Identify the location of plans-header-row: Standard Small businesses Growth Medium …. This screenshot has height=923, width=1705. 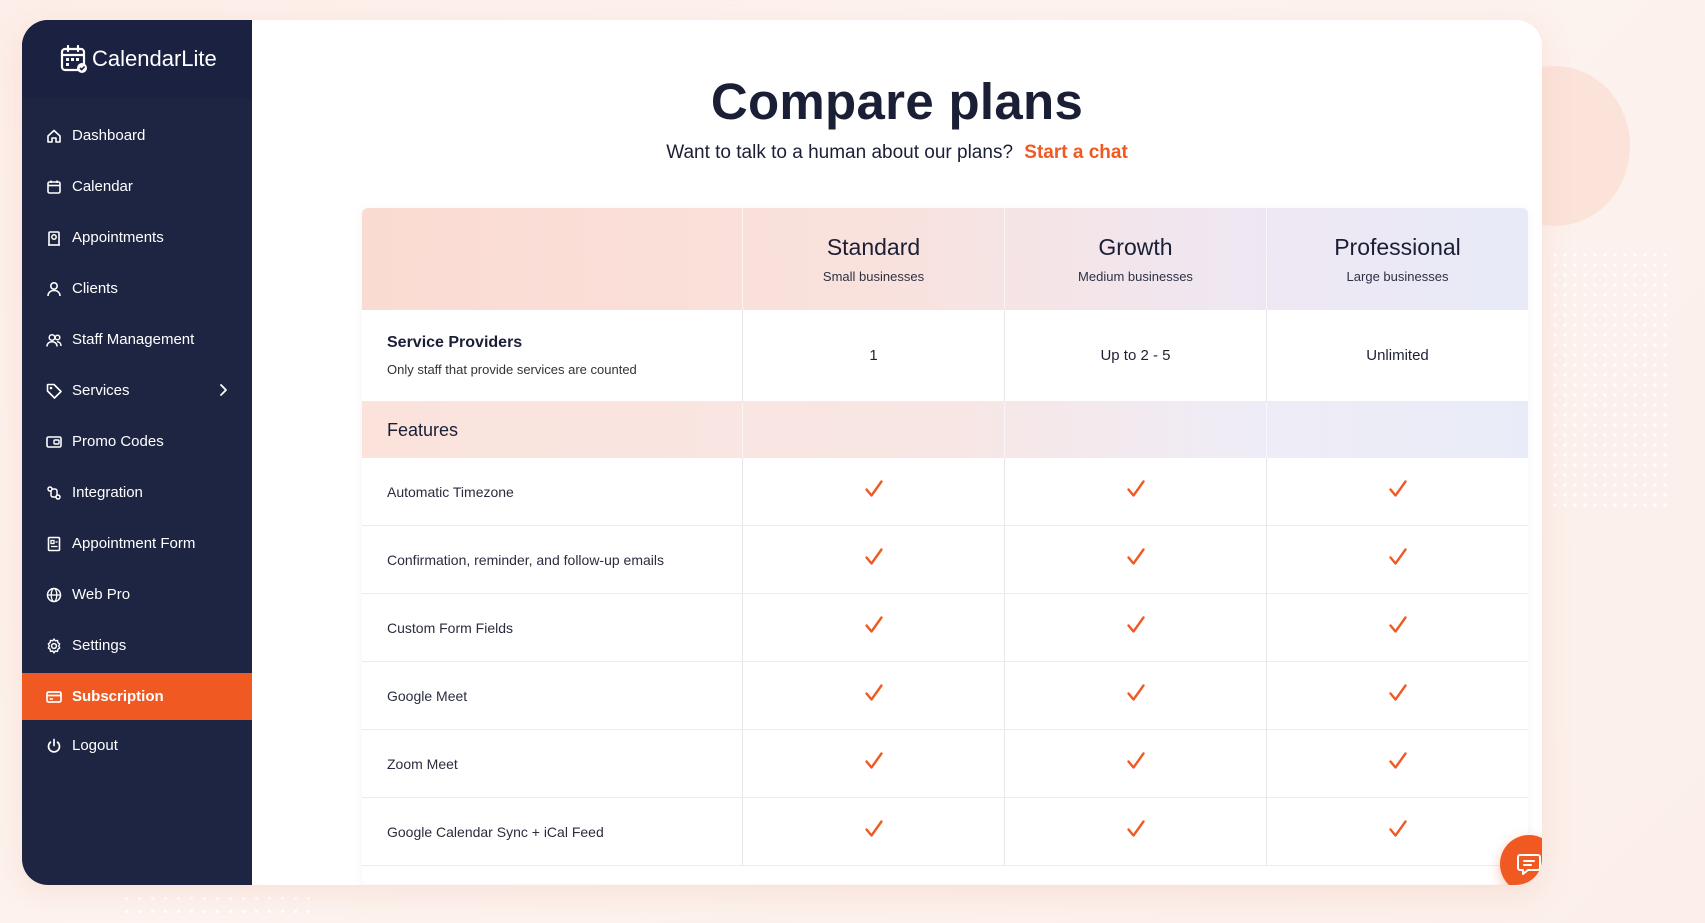
(945, 259).